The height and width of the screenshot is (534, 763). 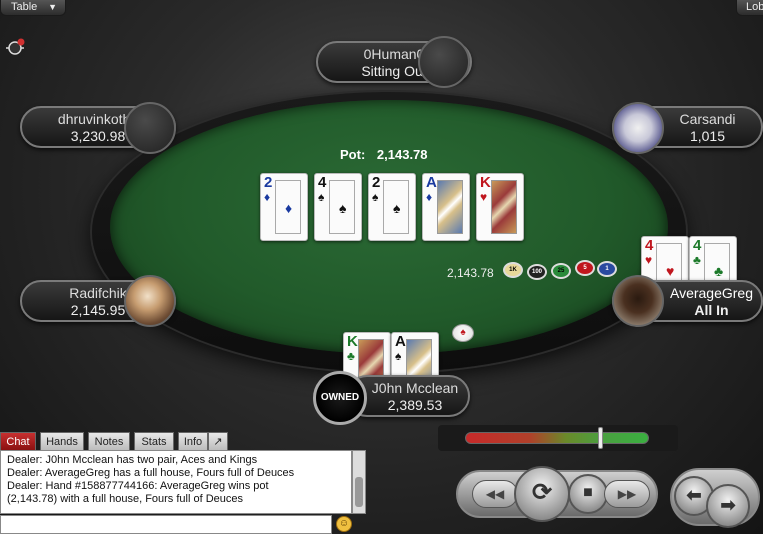 I want to click on popout-icon: ↗, so click(x=218, y=441).